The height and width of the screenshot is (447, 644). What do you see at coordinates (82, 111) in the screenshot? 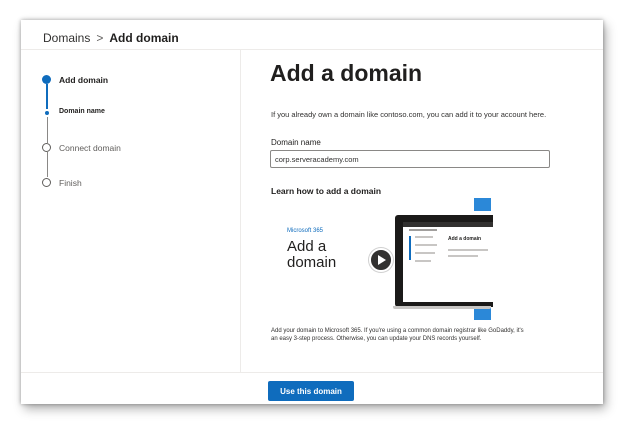
I see `step-domain-name: Domain name` at bounding box center [82, 111].